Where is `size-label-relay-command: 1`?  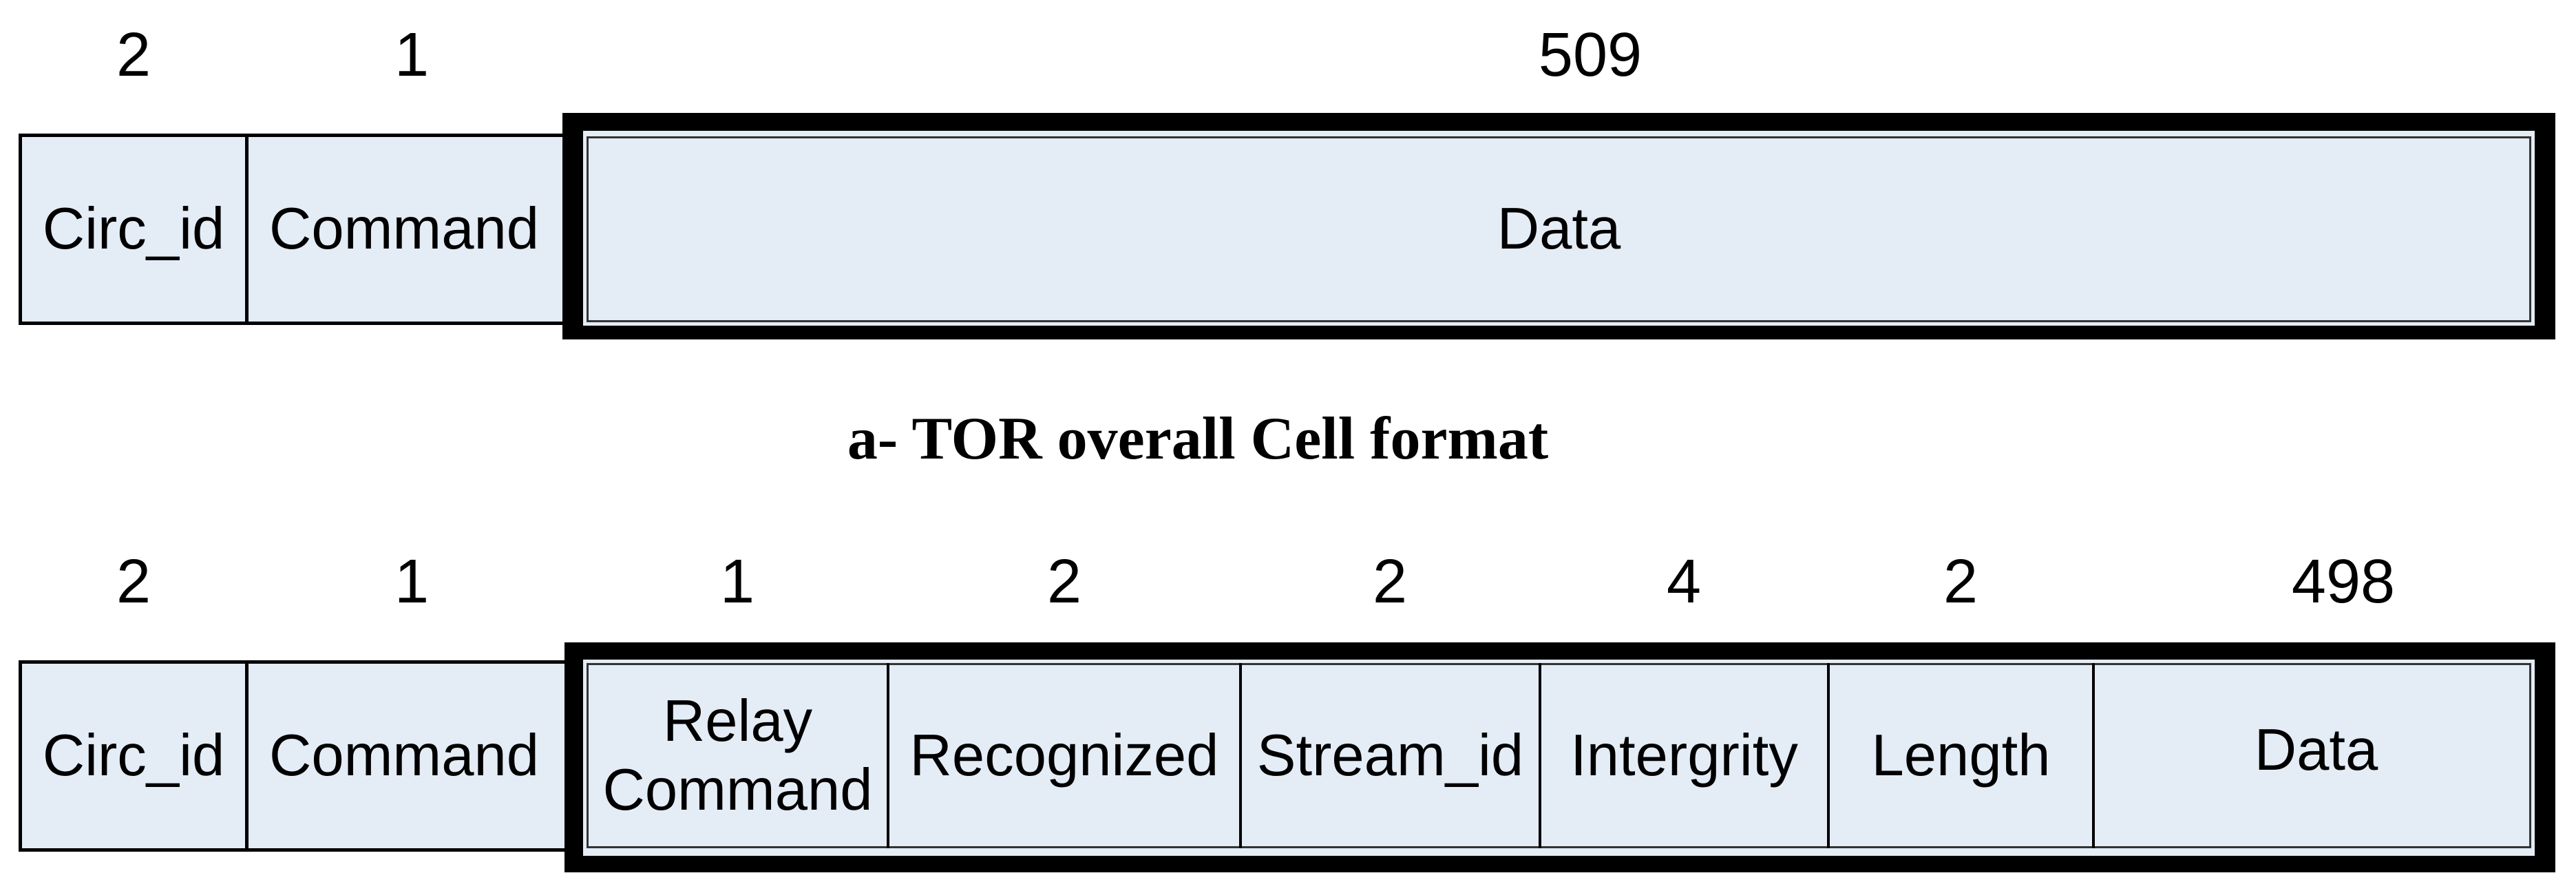
size-label-relay-command: 1 is located at coordinates (737, 581).